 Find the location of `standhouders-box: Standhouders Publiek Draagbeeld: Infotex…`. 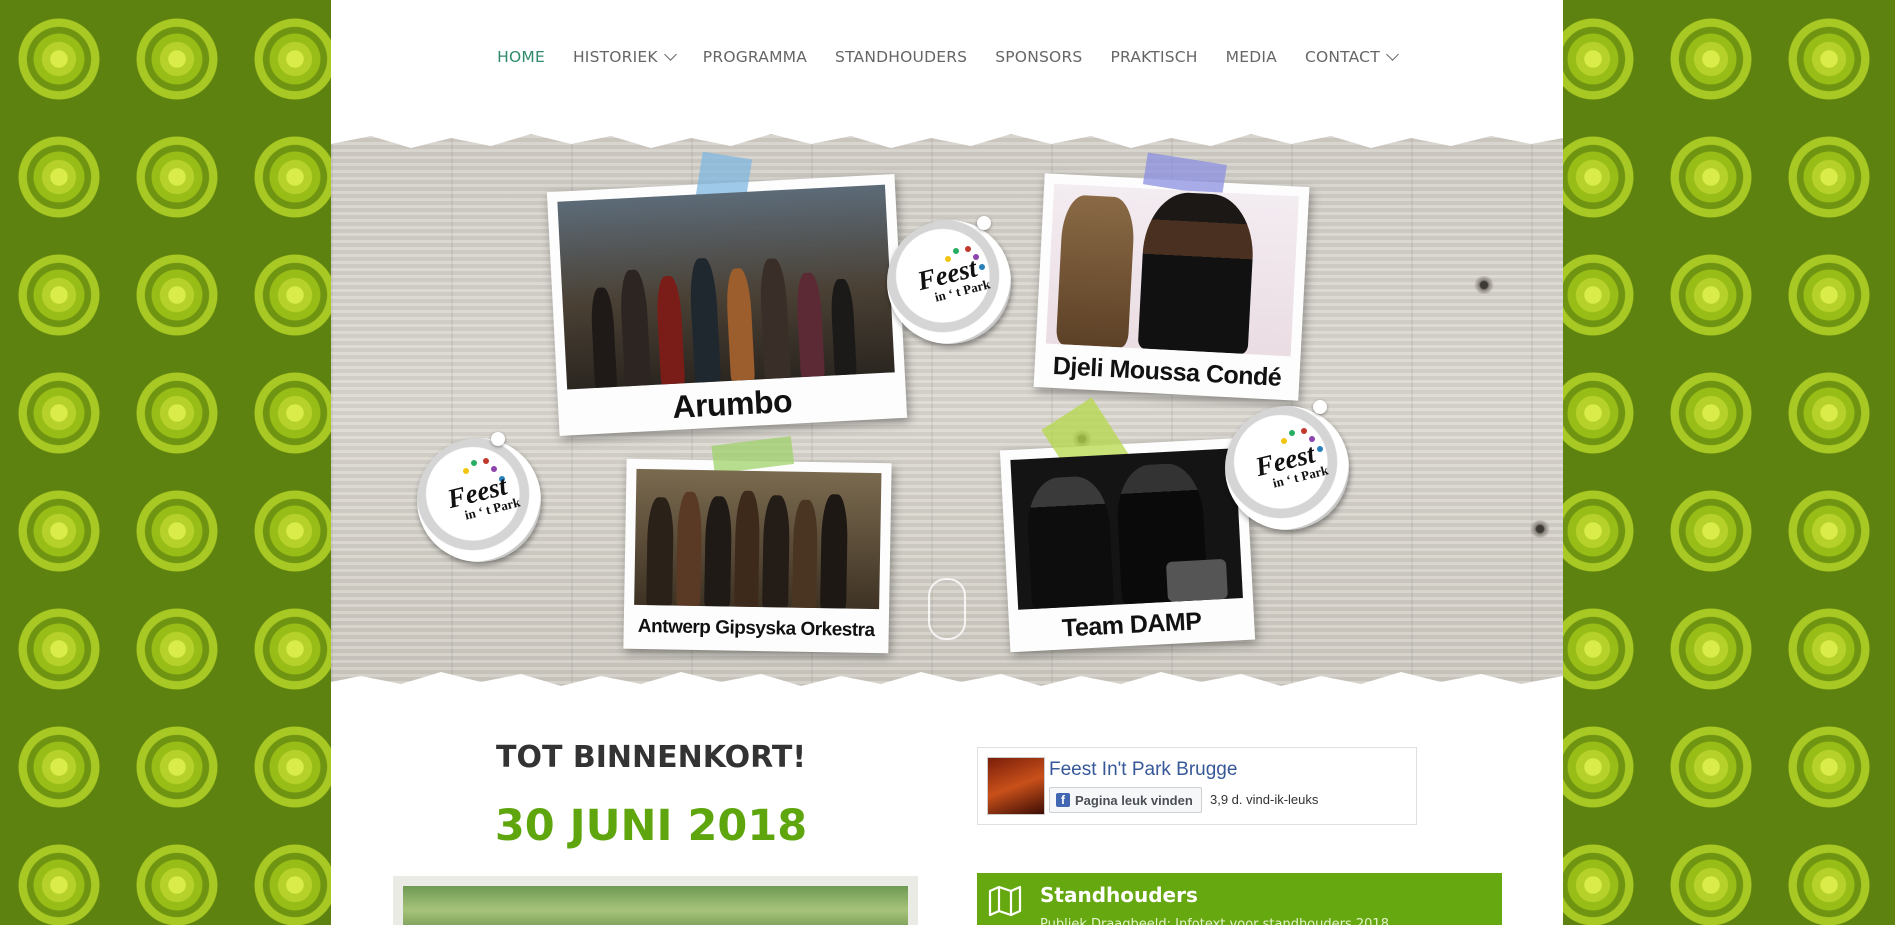

standhouders-box: Standhouders Publiek Draagbeeld: Infotex… is located at coordinates (1239, 899).